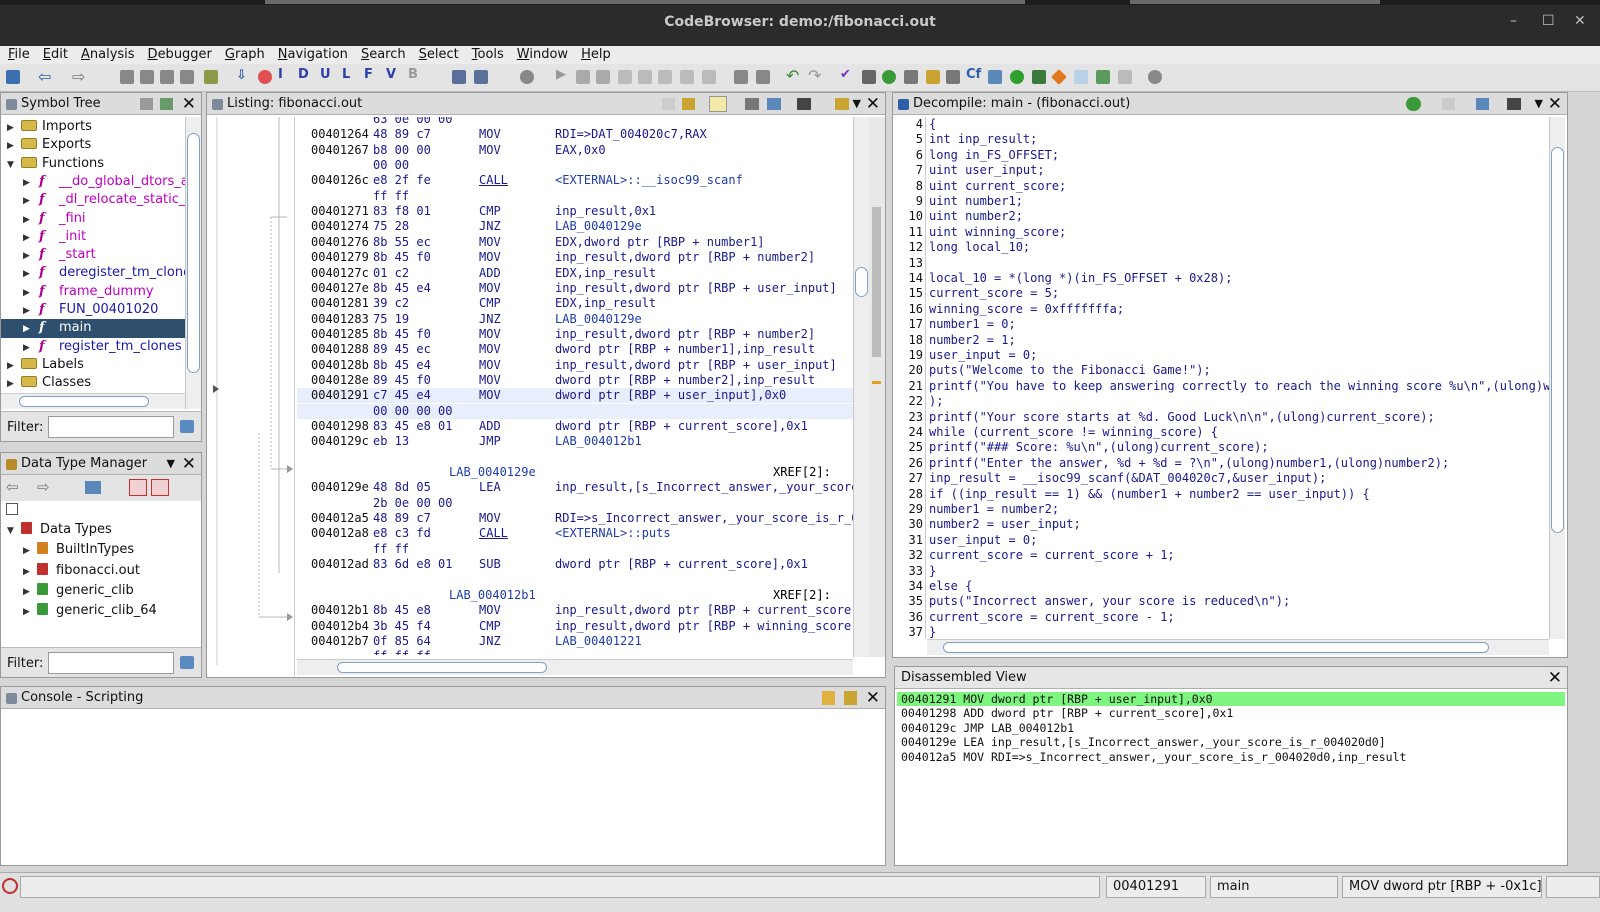 This screenshot has width=1600, height=912. What do you see at coordinates (70, 571) in the screenshot?
I see `data-type-archive-item: ▶ fibonacci.out` at bounding box center [70, 571].